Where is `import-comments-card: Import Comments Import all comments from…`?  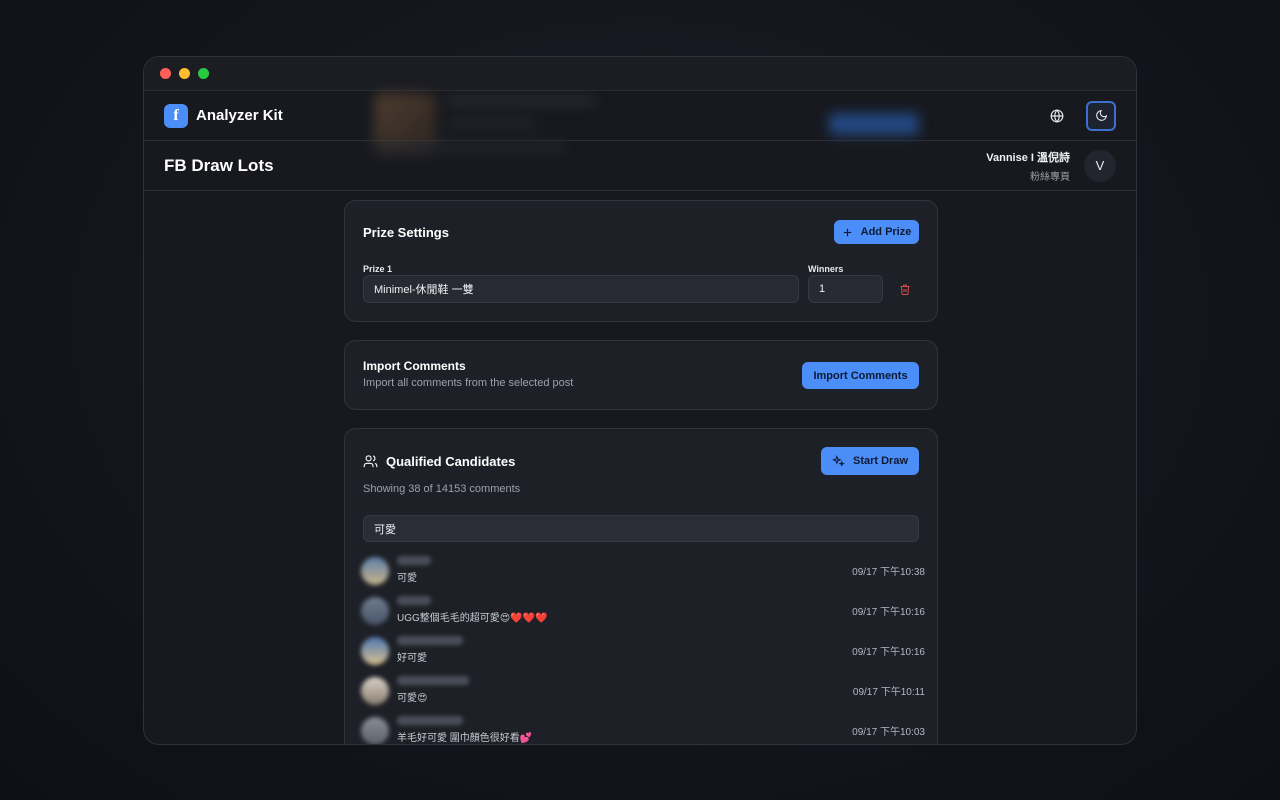
import-comments-card: Import Comments Import all comments from… is located at coordinates (641, 375).